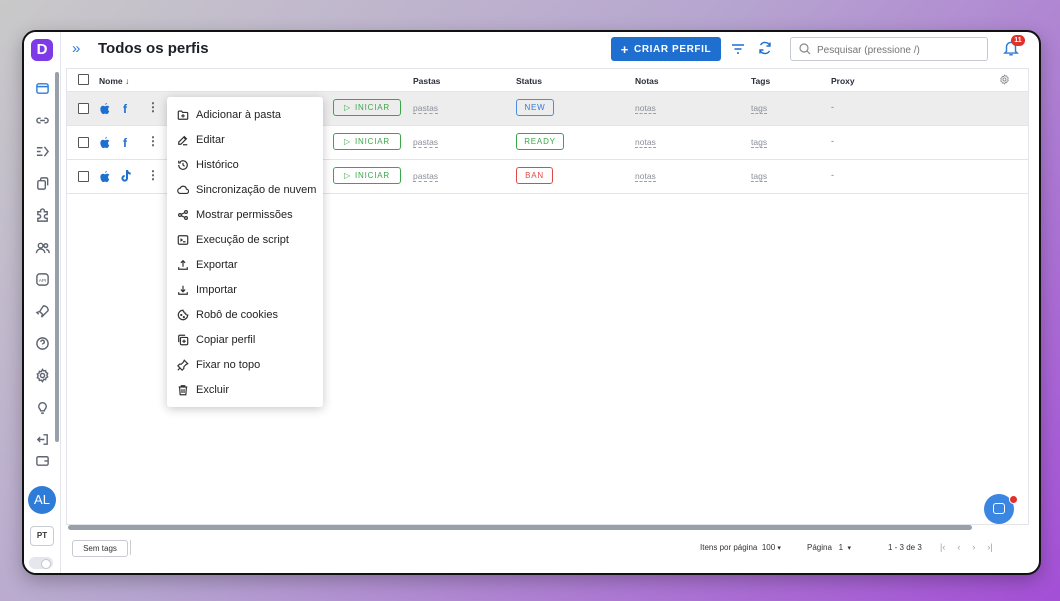 The height and width of the screenshot is (601, 1060). What do you see at coordinates (534, 175) in the screenshot?
I see `status-badge: BAN` at bounding box center [534, 175].